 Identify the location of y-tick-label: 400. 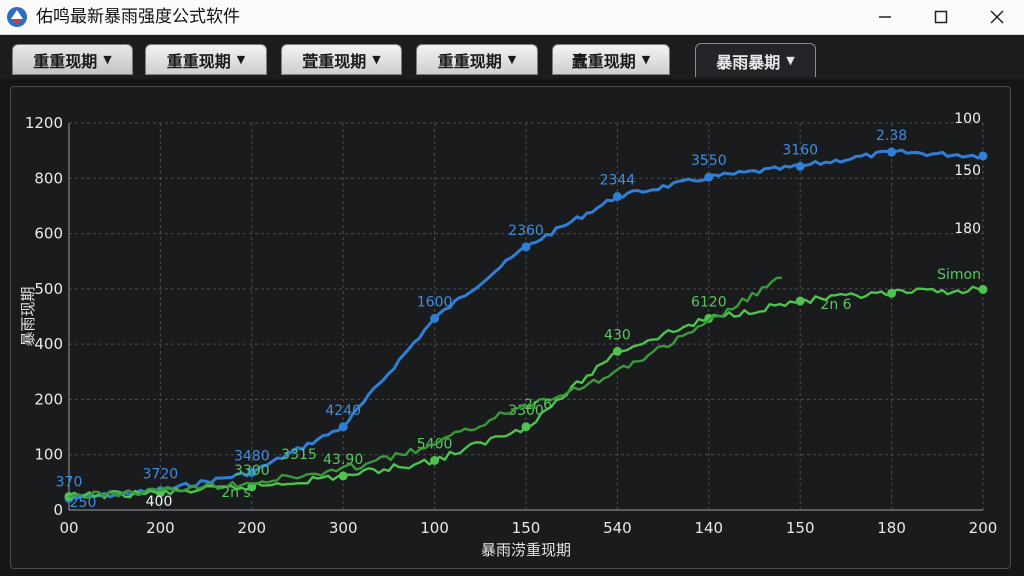
(48, 344).